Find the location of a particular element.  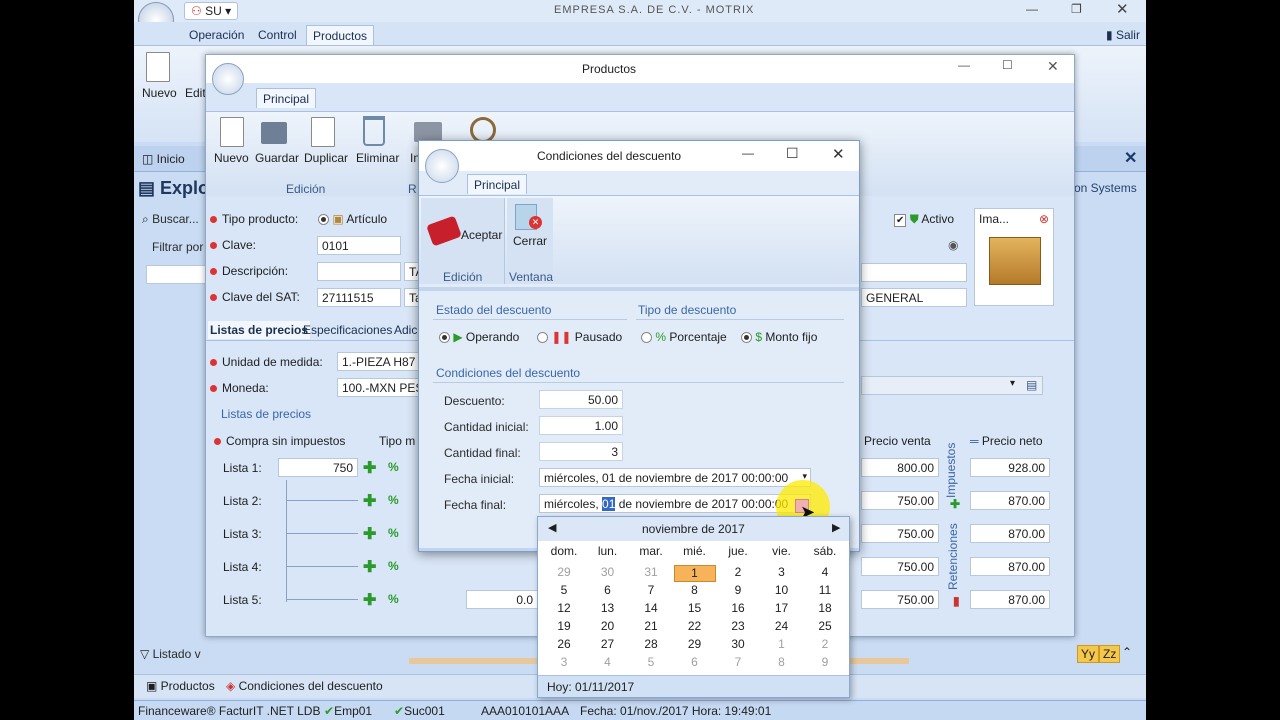

image-remove-icon: ⊗ is located at coordinates (1044, 219).